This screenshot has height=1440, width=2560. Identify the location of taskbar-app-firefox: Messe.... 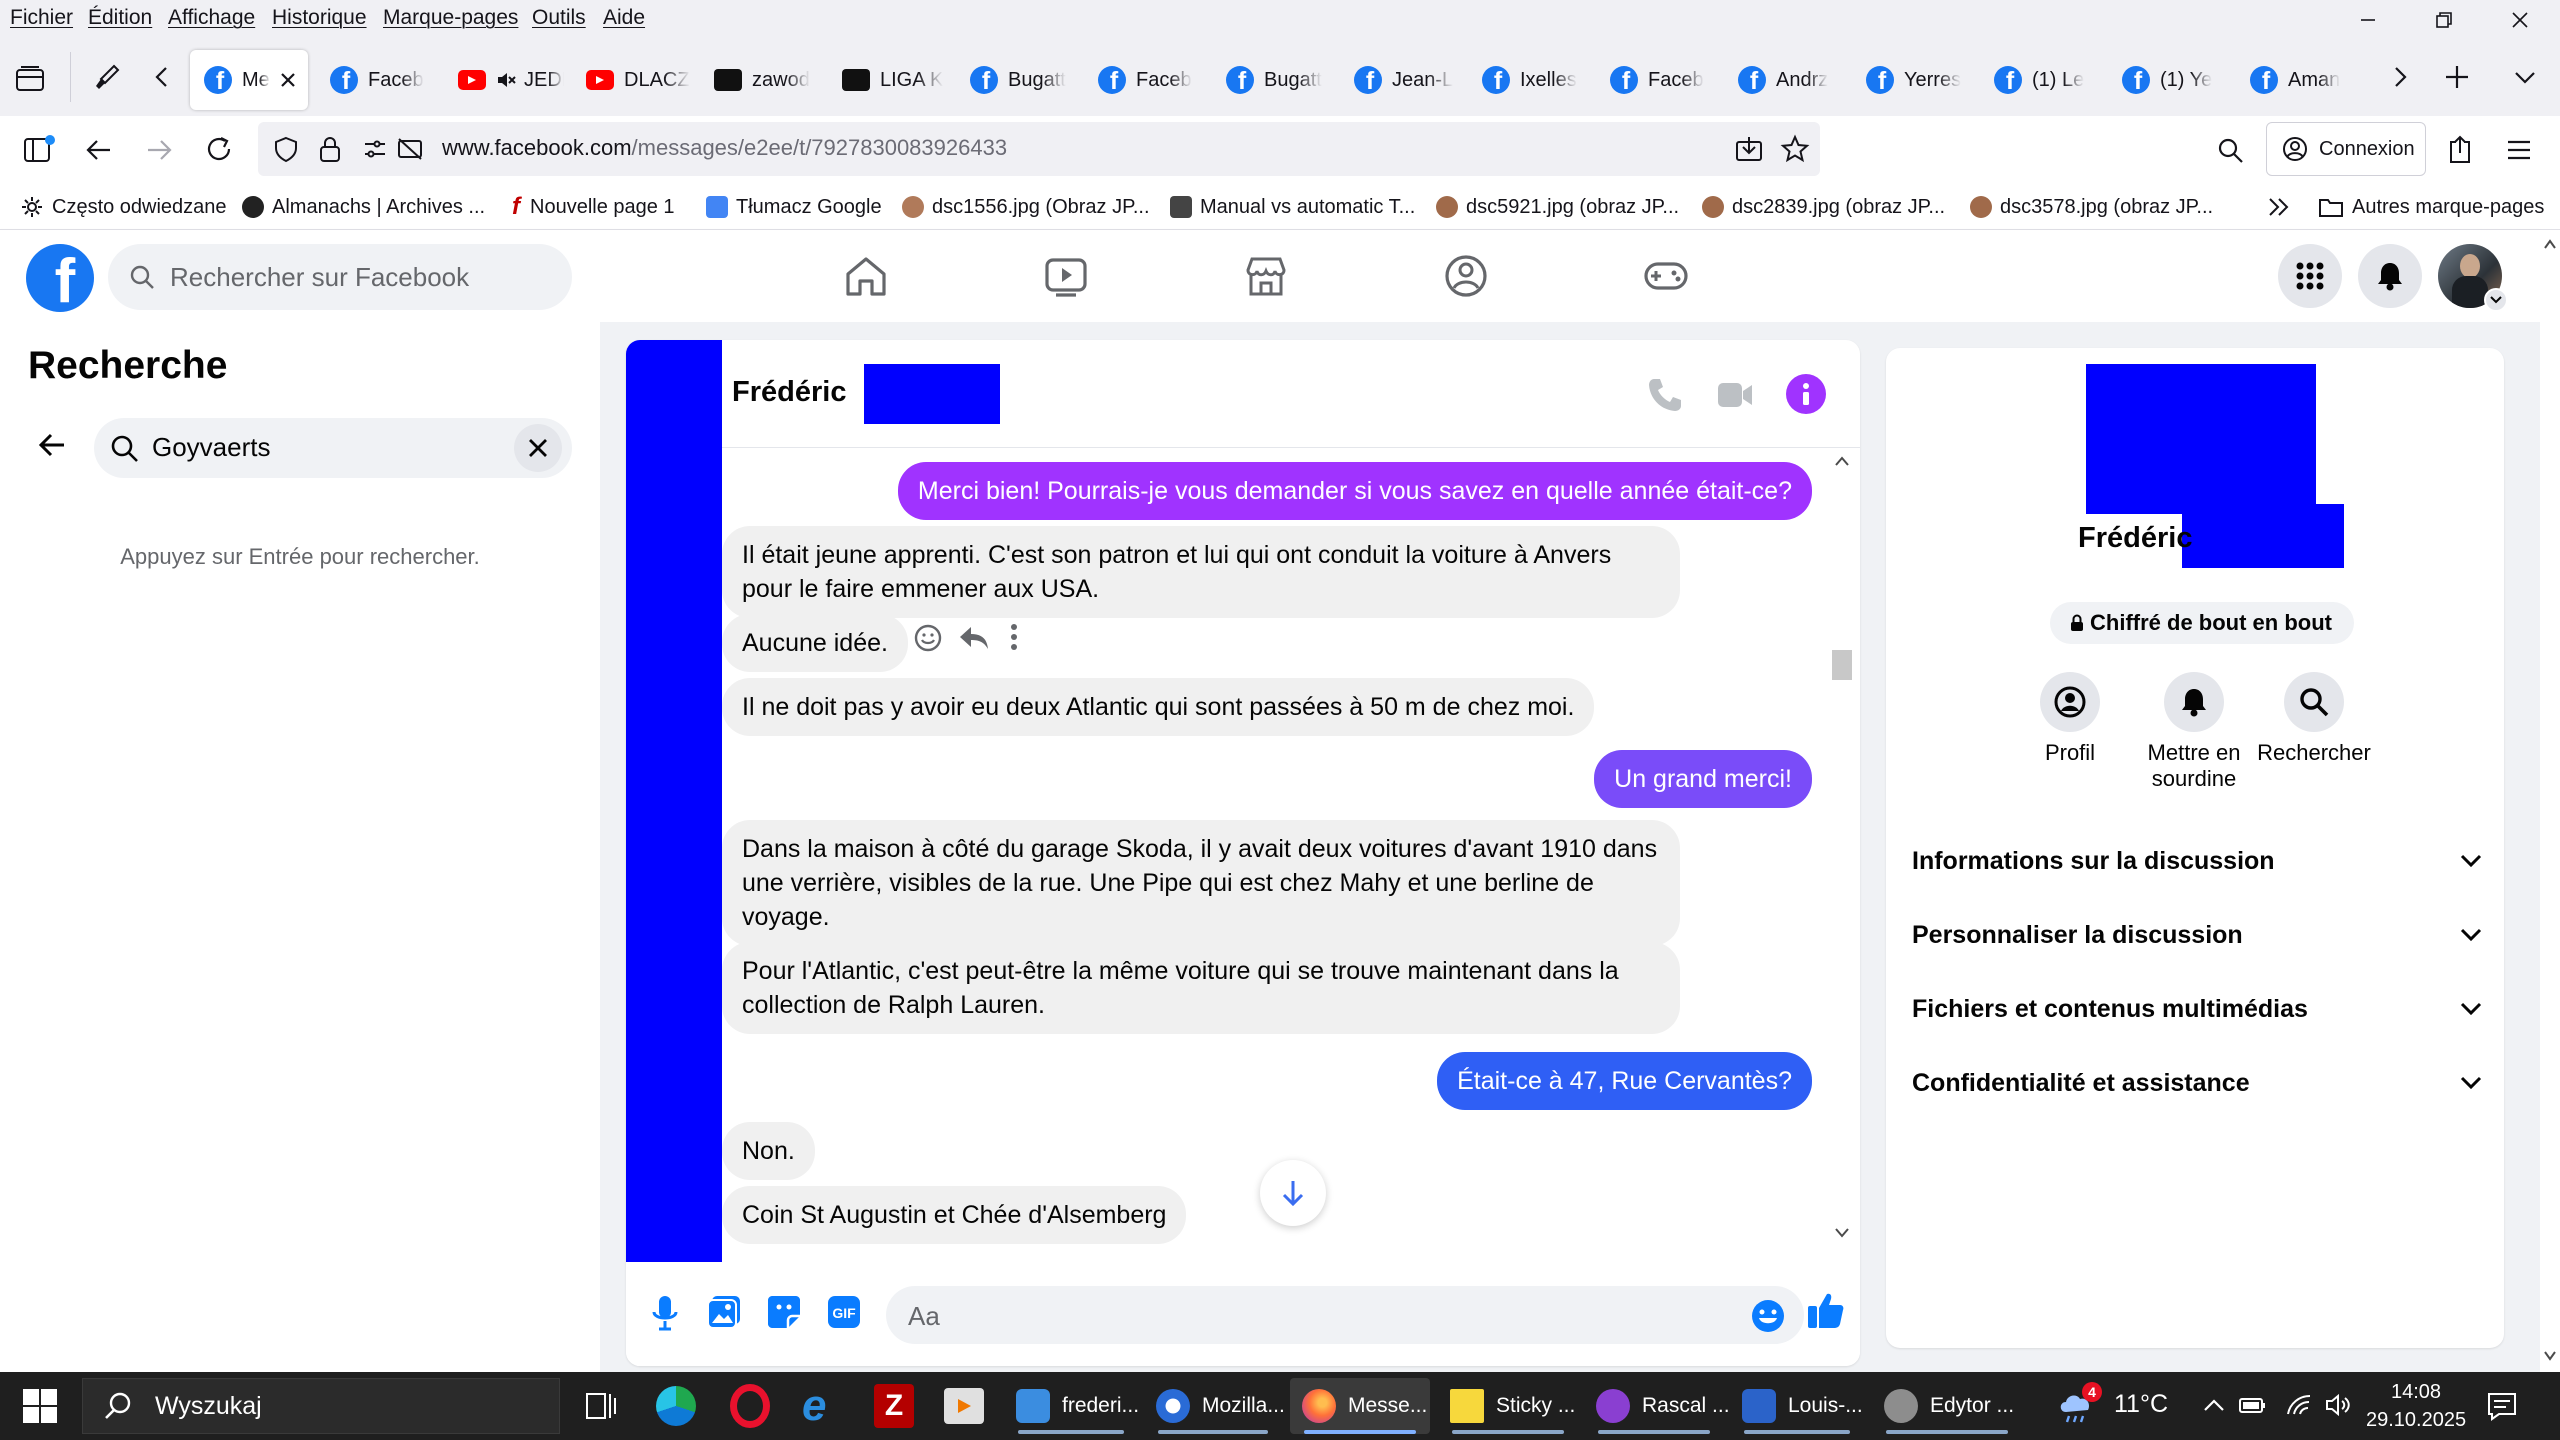
(1360, 1406).